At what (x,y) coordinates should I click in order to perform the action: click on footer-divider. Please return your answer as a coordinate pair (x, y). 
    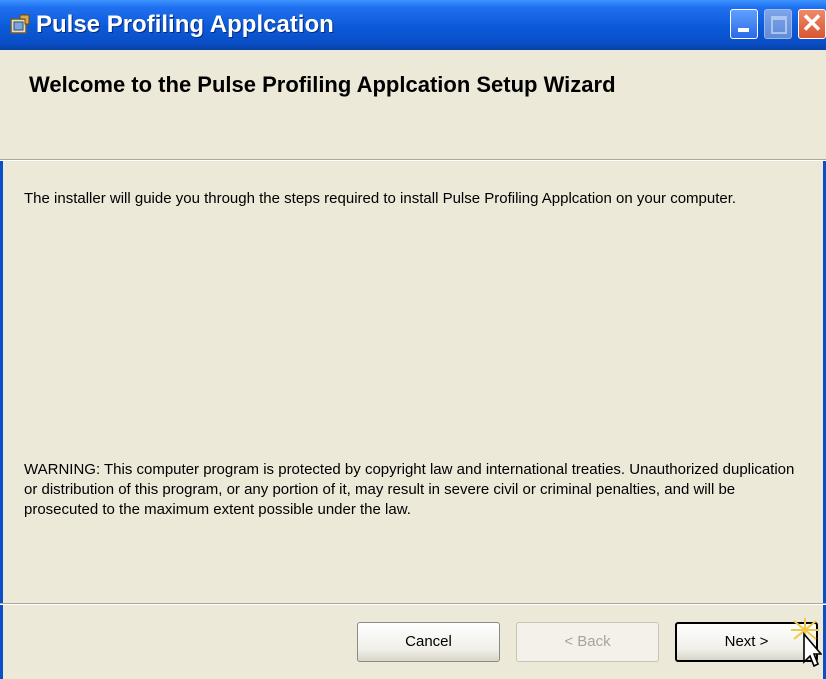
    Looking at the image, I should click on (413, 604).